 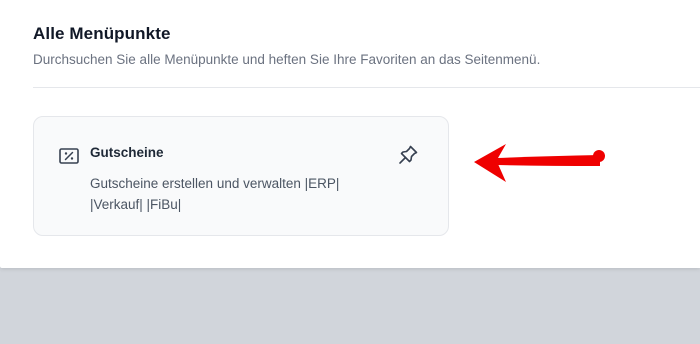 What do you see at coordinates (102, 33) in the screenshot?
I see `page-title: Alle Menüpunkte` at bounding box center [102, 33].